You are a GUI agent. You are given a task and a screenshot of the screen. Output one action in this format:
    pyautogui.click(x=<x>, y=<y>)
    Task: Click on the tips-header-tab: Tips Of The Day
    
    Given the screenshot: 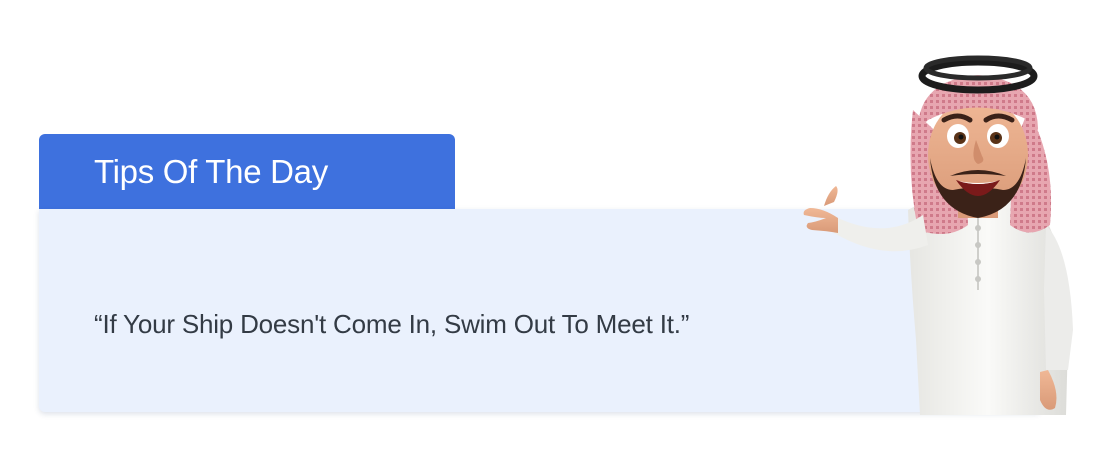 What is the action you would take?
    pyautogui.click(x=247, y=171)
    